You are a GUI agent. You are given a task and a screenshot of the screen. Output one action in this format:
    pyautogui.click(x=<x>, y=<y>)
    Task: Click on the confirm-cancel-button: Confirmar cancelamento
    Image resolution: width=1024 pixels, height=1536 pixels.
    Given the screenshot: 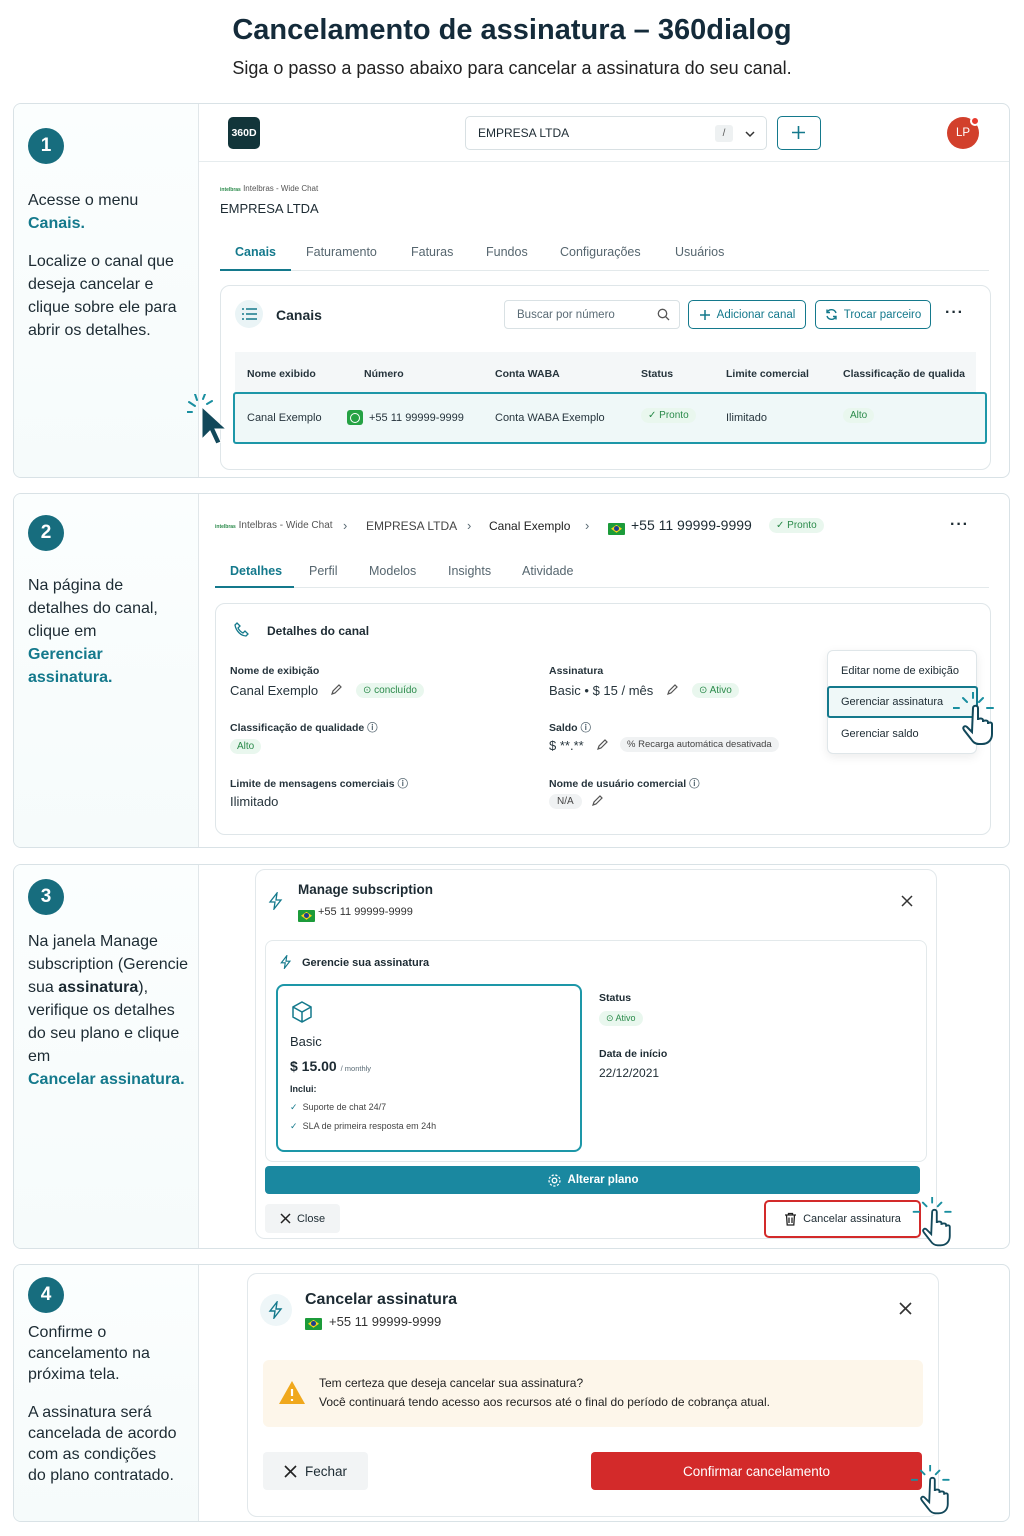 What is the action you would take?
    pyautogui.click(x=756, y=1471)
    